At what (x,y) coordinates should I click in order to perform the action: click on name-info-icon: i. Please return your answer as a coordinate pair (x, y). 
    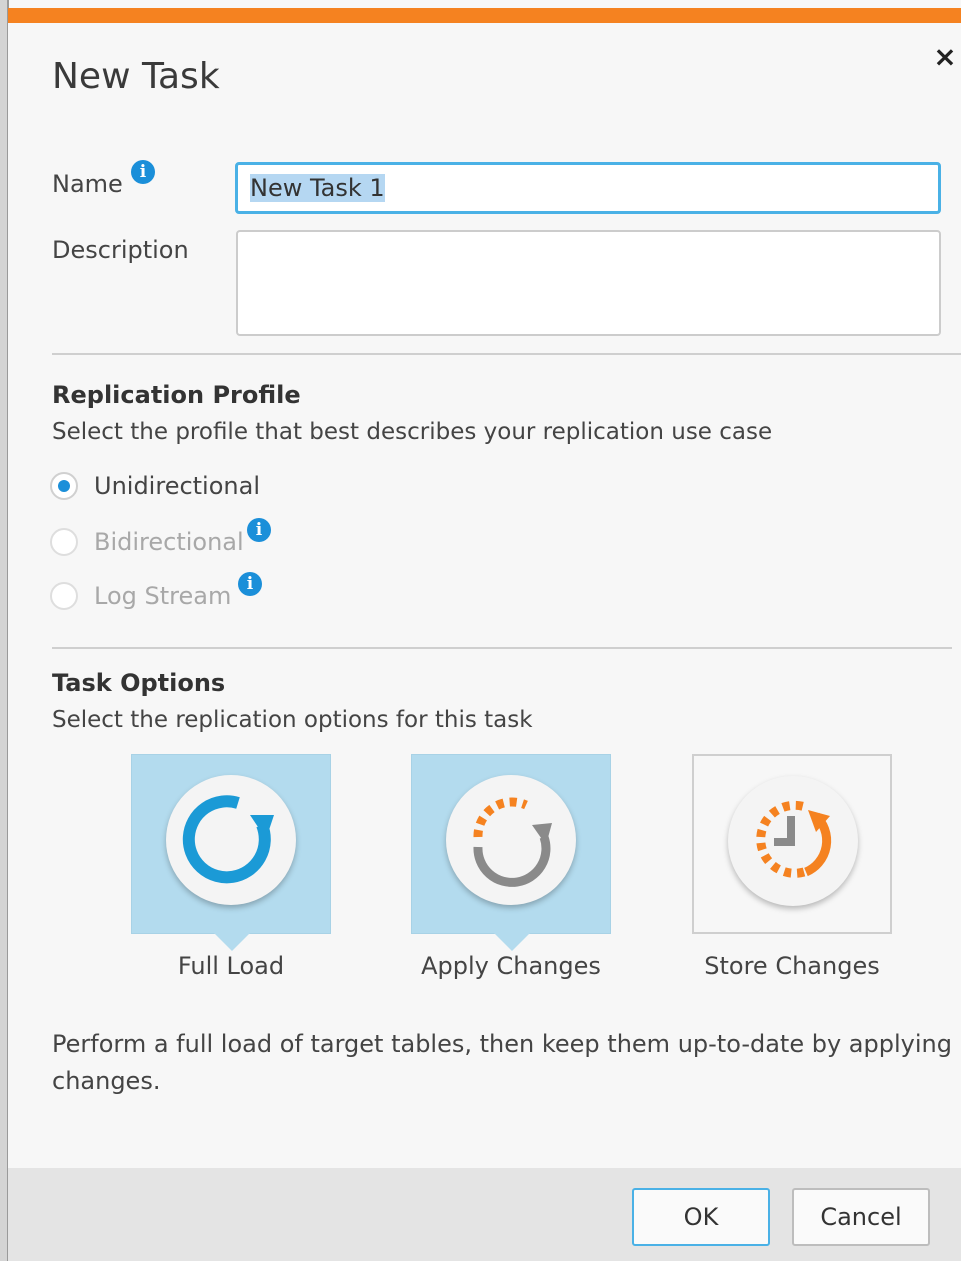
    Looking at the image, I should click on (143, 172).